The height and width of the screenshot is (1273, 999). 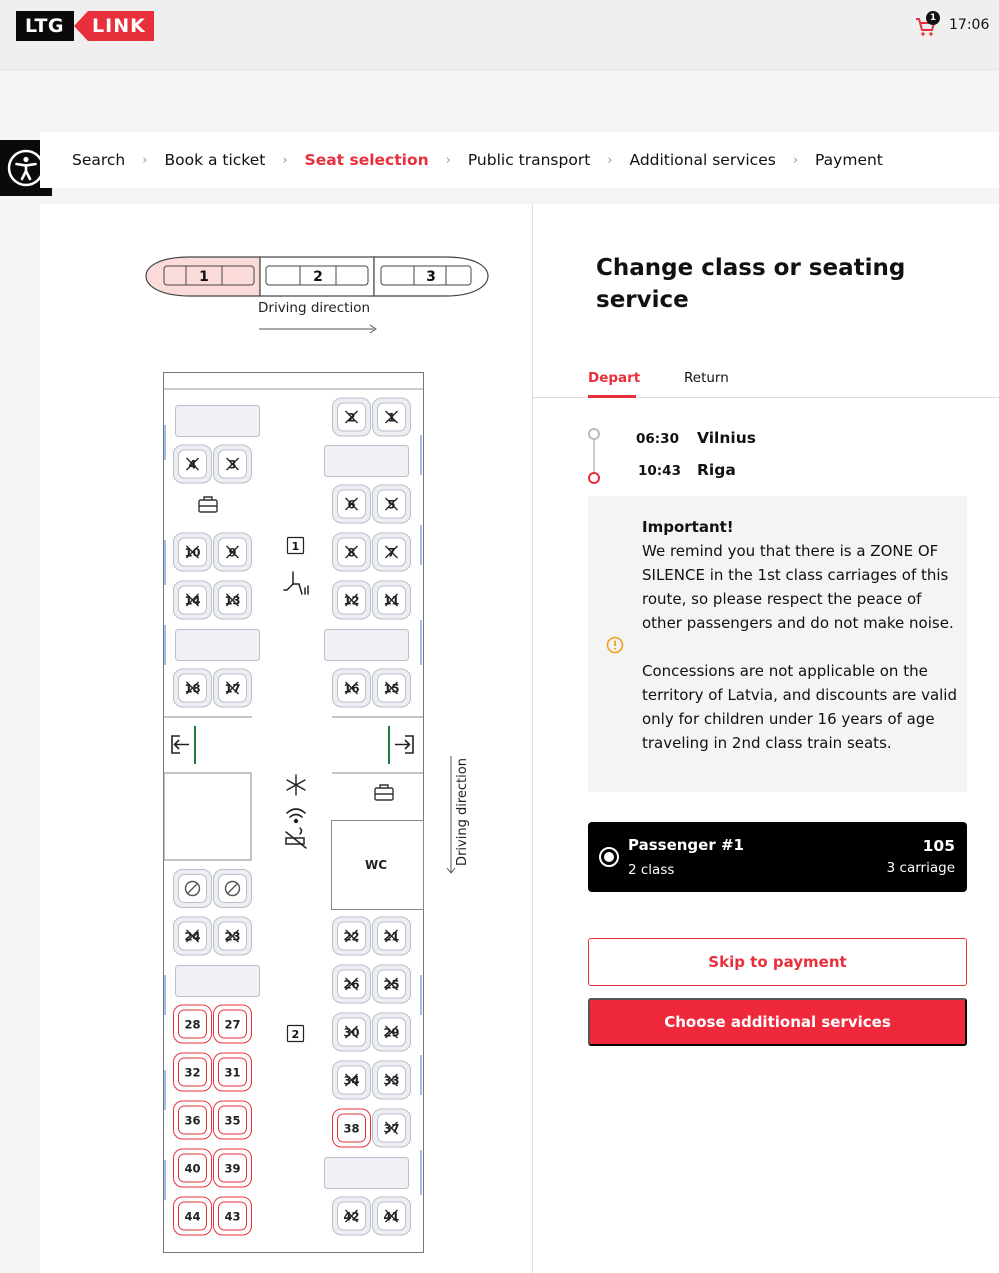 I want to click on seat-available: 43, so click(x=232, y=1216).